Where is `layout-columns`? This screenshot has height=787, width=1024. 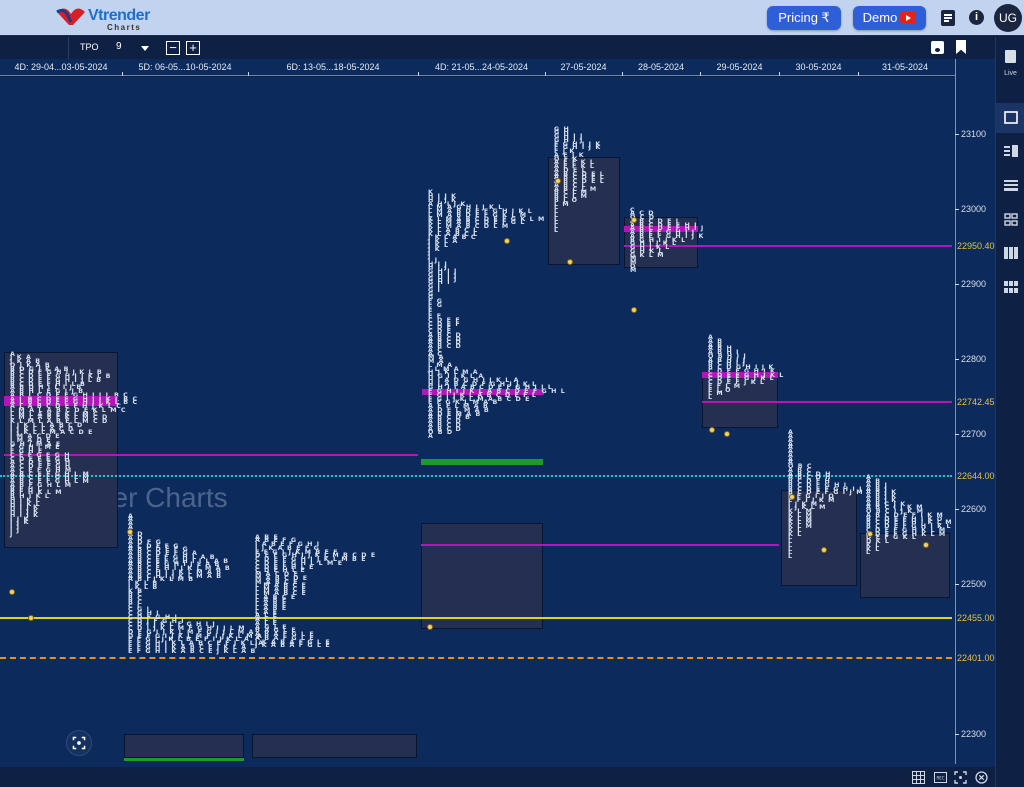
layout-columns is located at coordinates (1010, 254).